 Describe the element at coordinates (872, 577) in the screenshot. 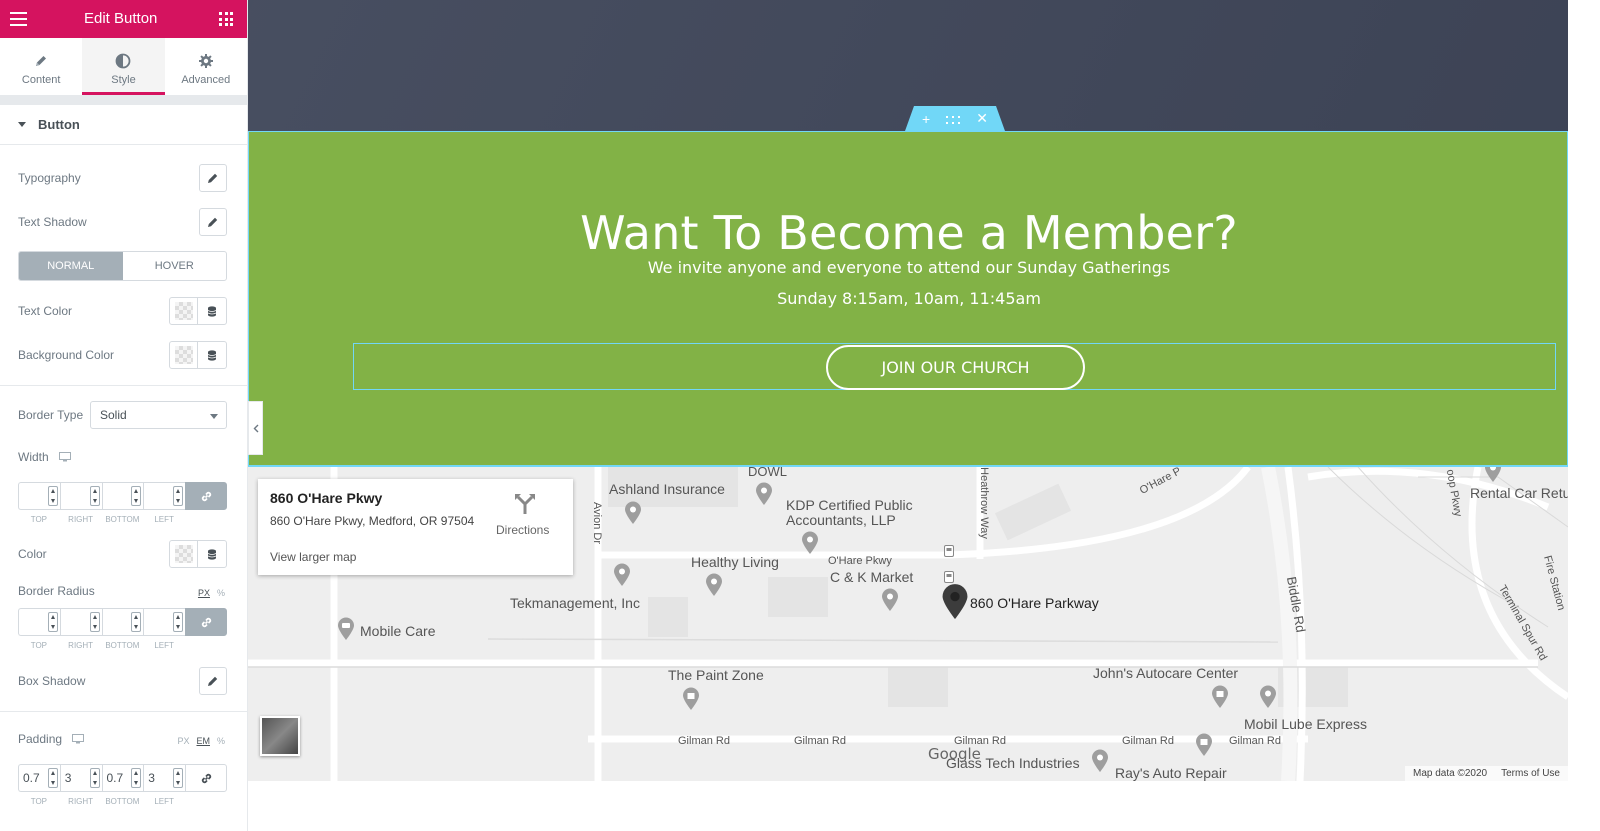

I see `map-place: C & K Market` at that location.